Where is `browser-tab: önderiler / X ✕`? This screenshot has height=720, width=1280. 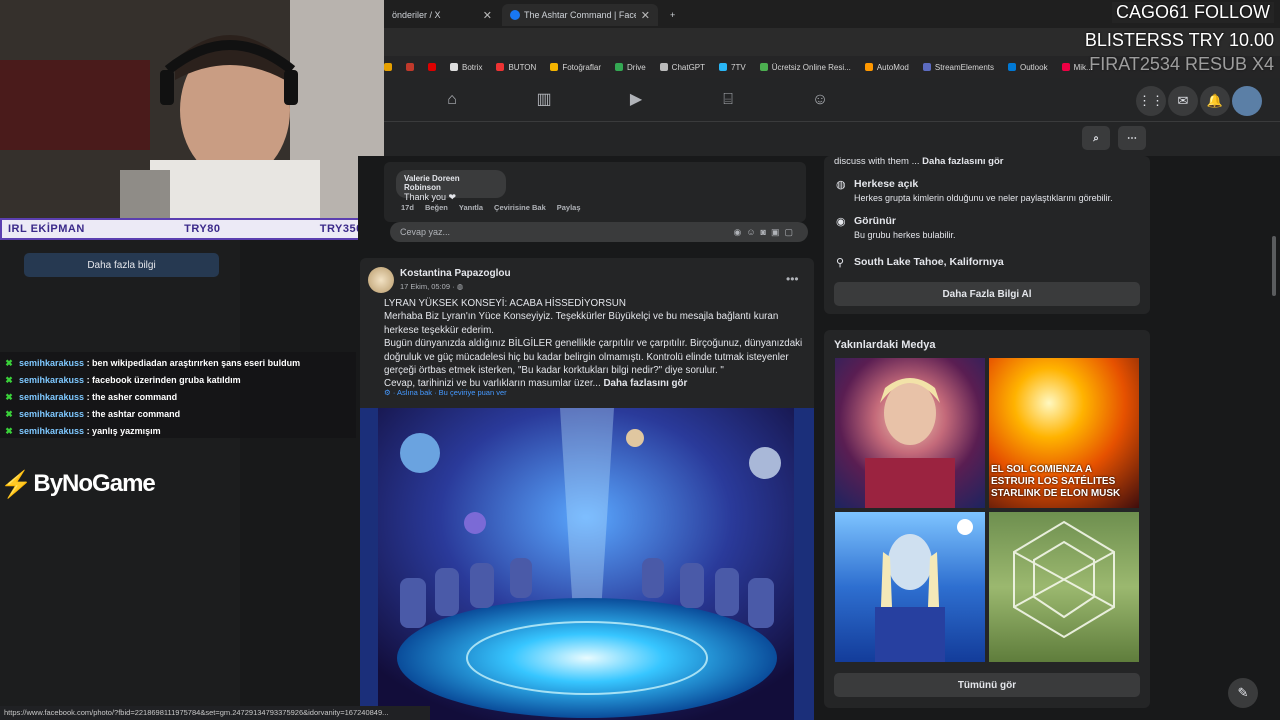 browser-tab: önderiler / X ✕ is located at coordinates (442, 15).